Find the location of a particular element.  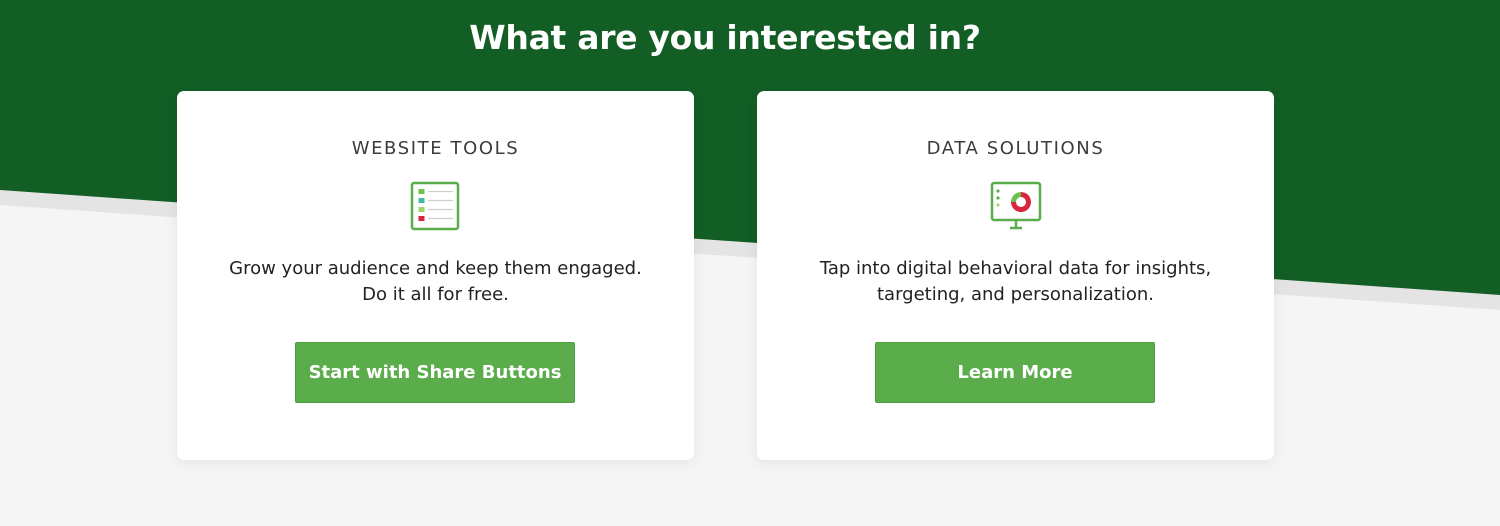

description-line: targeting, and personalization. is located at coordinates (1015, 294).